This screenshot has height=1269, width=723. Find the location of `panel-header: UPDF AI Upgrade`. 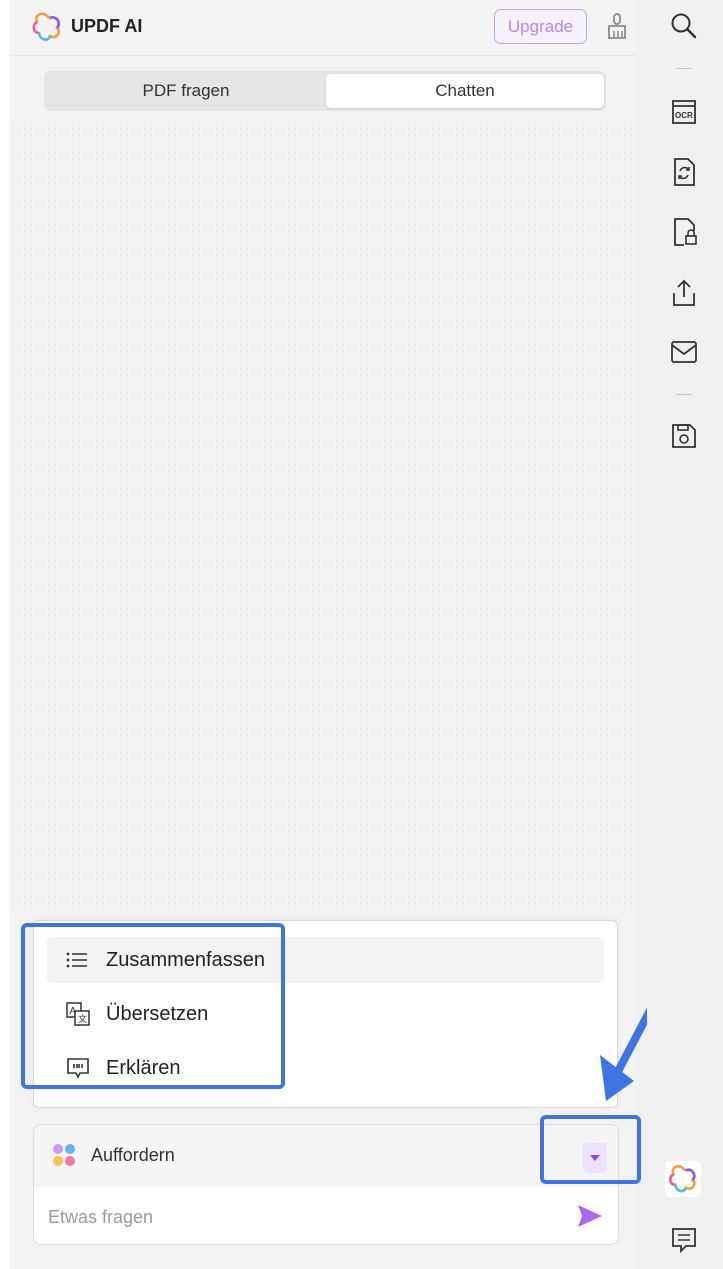

panel-header: UPDF AI Upgrade is located at coordinates (323, 28).